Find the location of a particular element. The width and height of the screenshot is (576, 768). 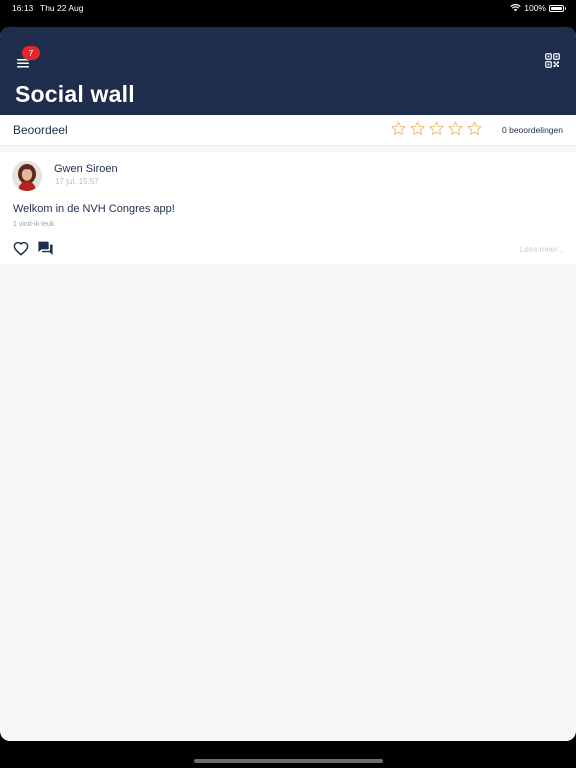

status-time: 16:13 is located at coordinates (23, 8).